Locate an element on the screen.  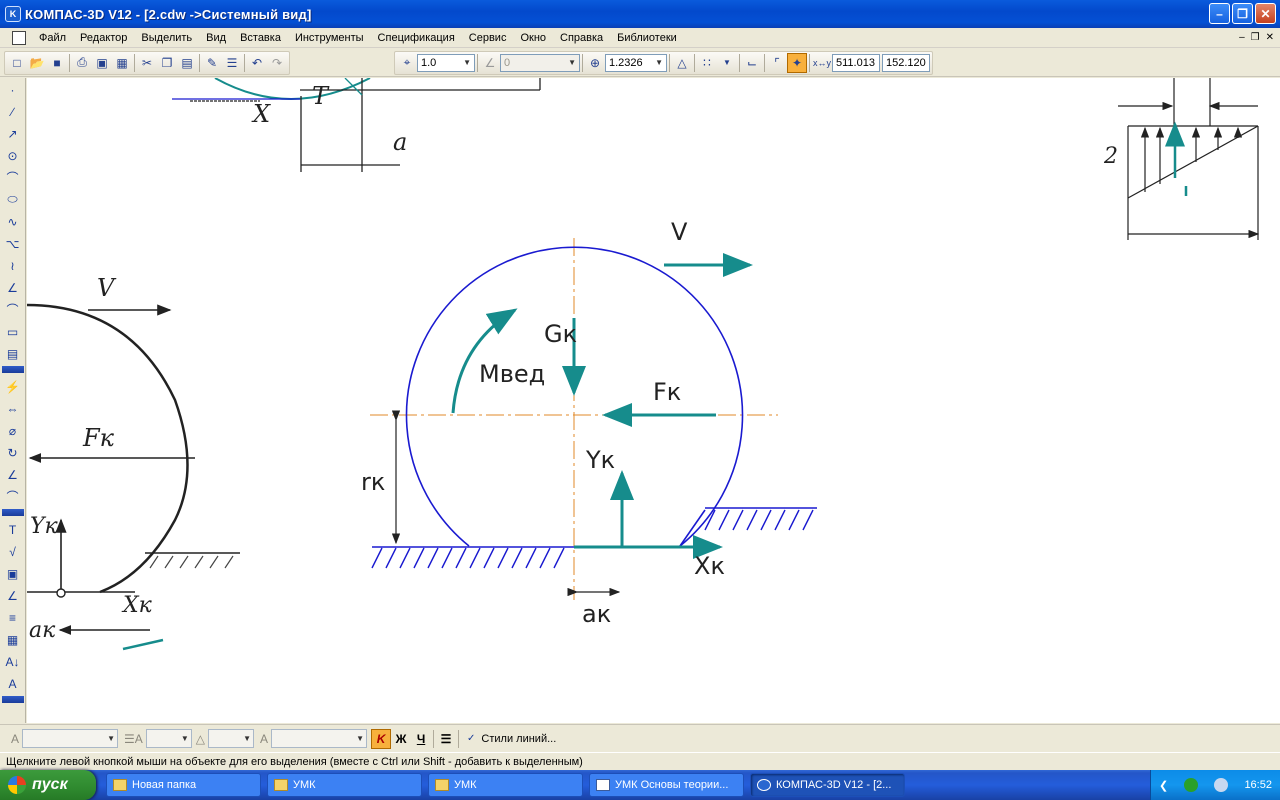
paste-button: ▤ is located at coordinates (187, 63).